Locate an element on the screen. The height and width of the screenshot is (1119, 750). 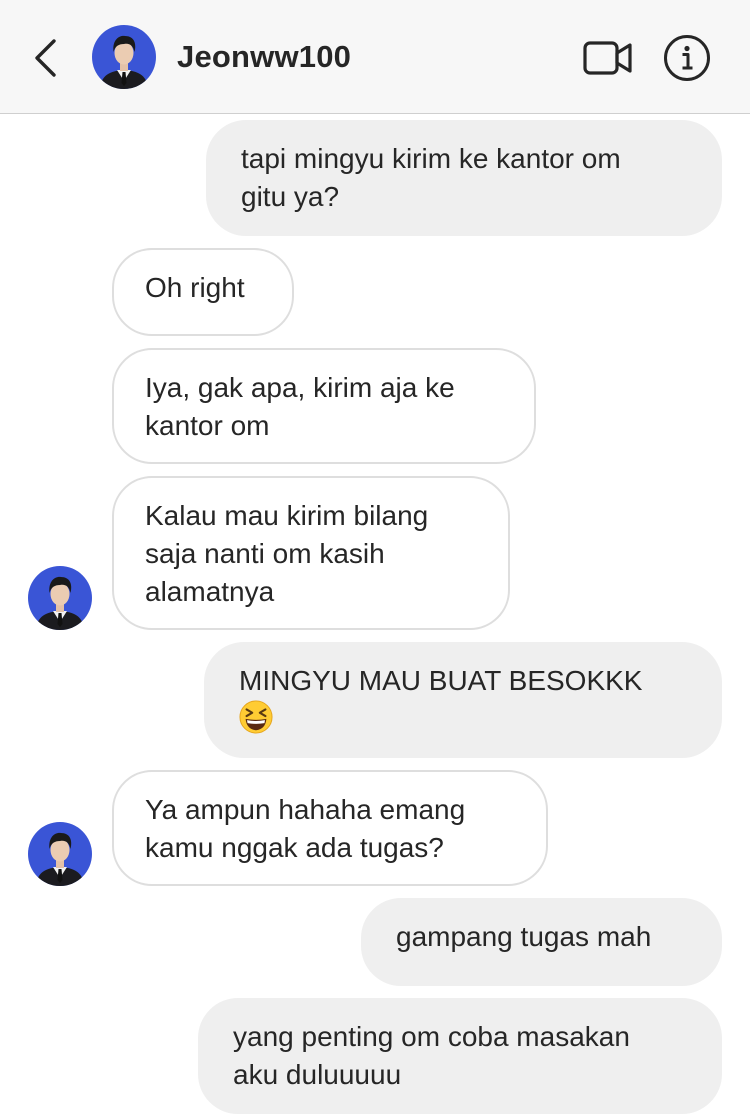
message-text: tapi mingyu kirim ke kantor om is located at coordinates (431, 158).